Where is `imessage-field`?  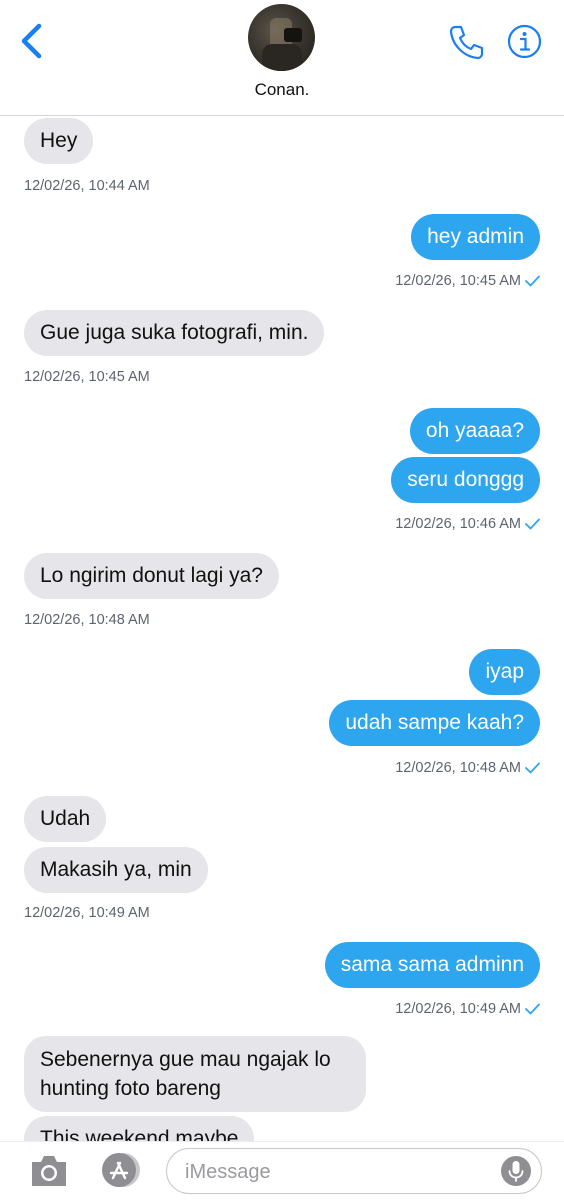
imessage-field is located at coordinates (354, 1171).